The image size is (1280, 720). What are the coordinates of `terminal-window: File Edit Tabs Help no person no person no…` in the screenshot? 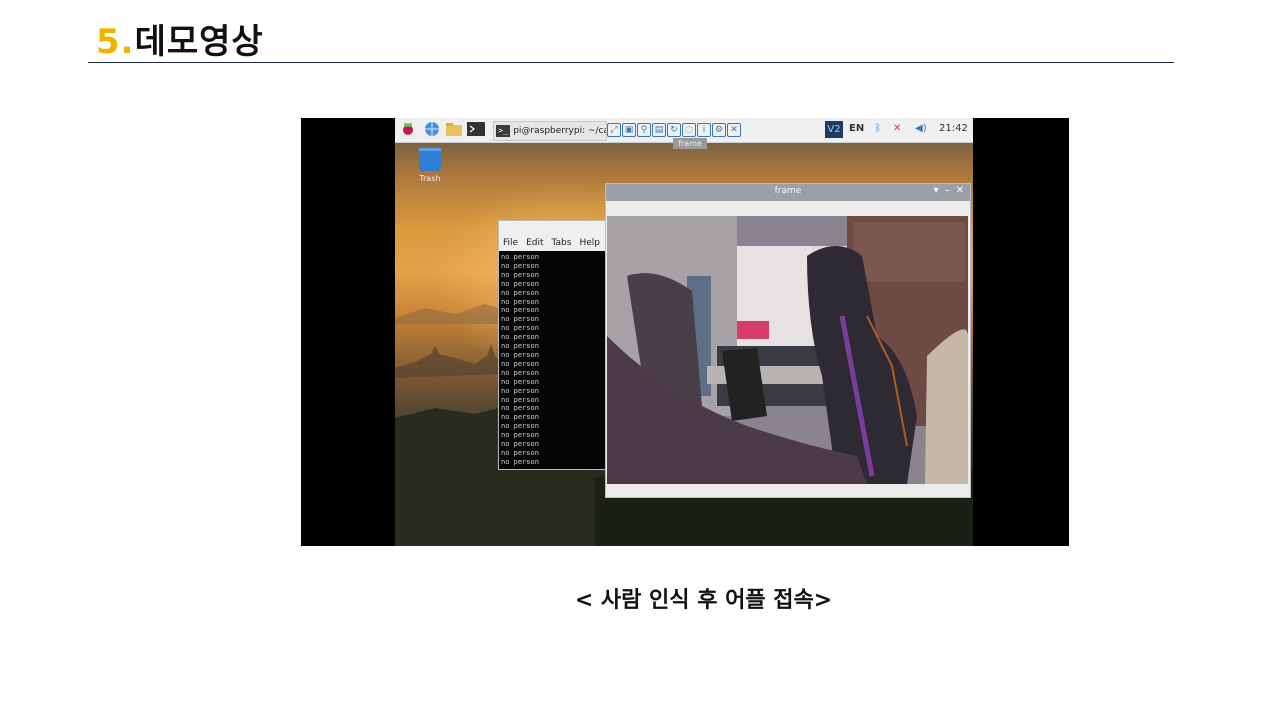 It's located at (553, 345).